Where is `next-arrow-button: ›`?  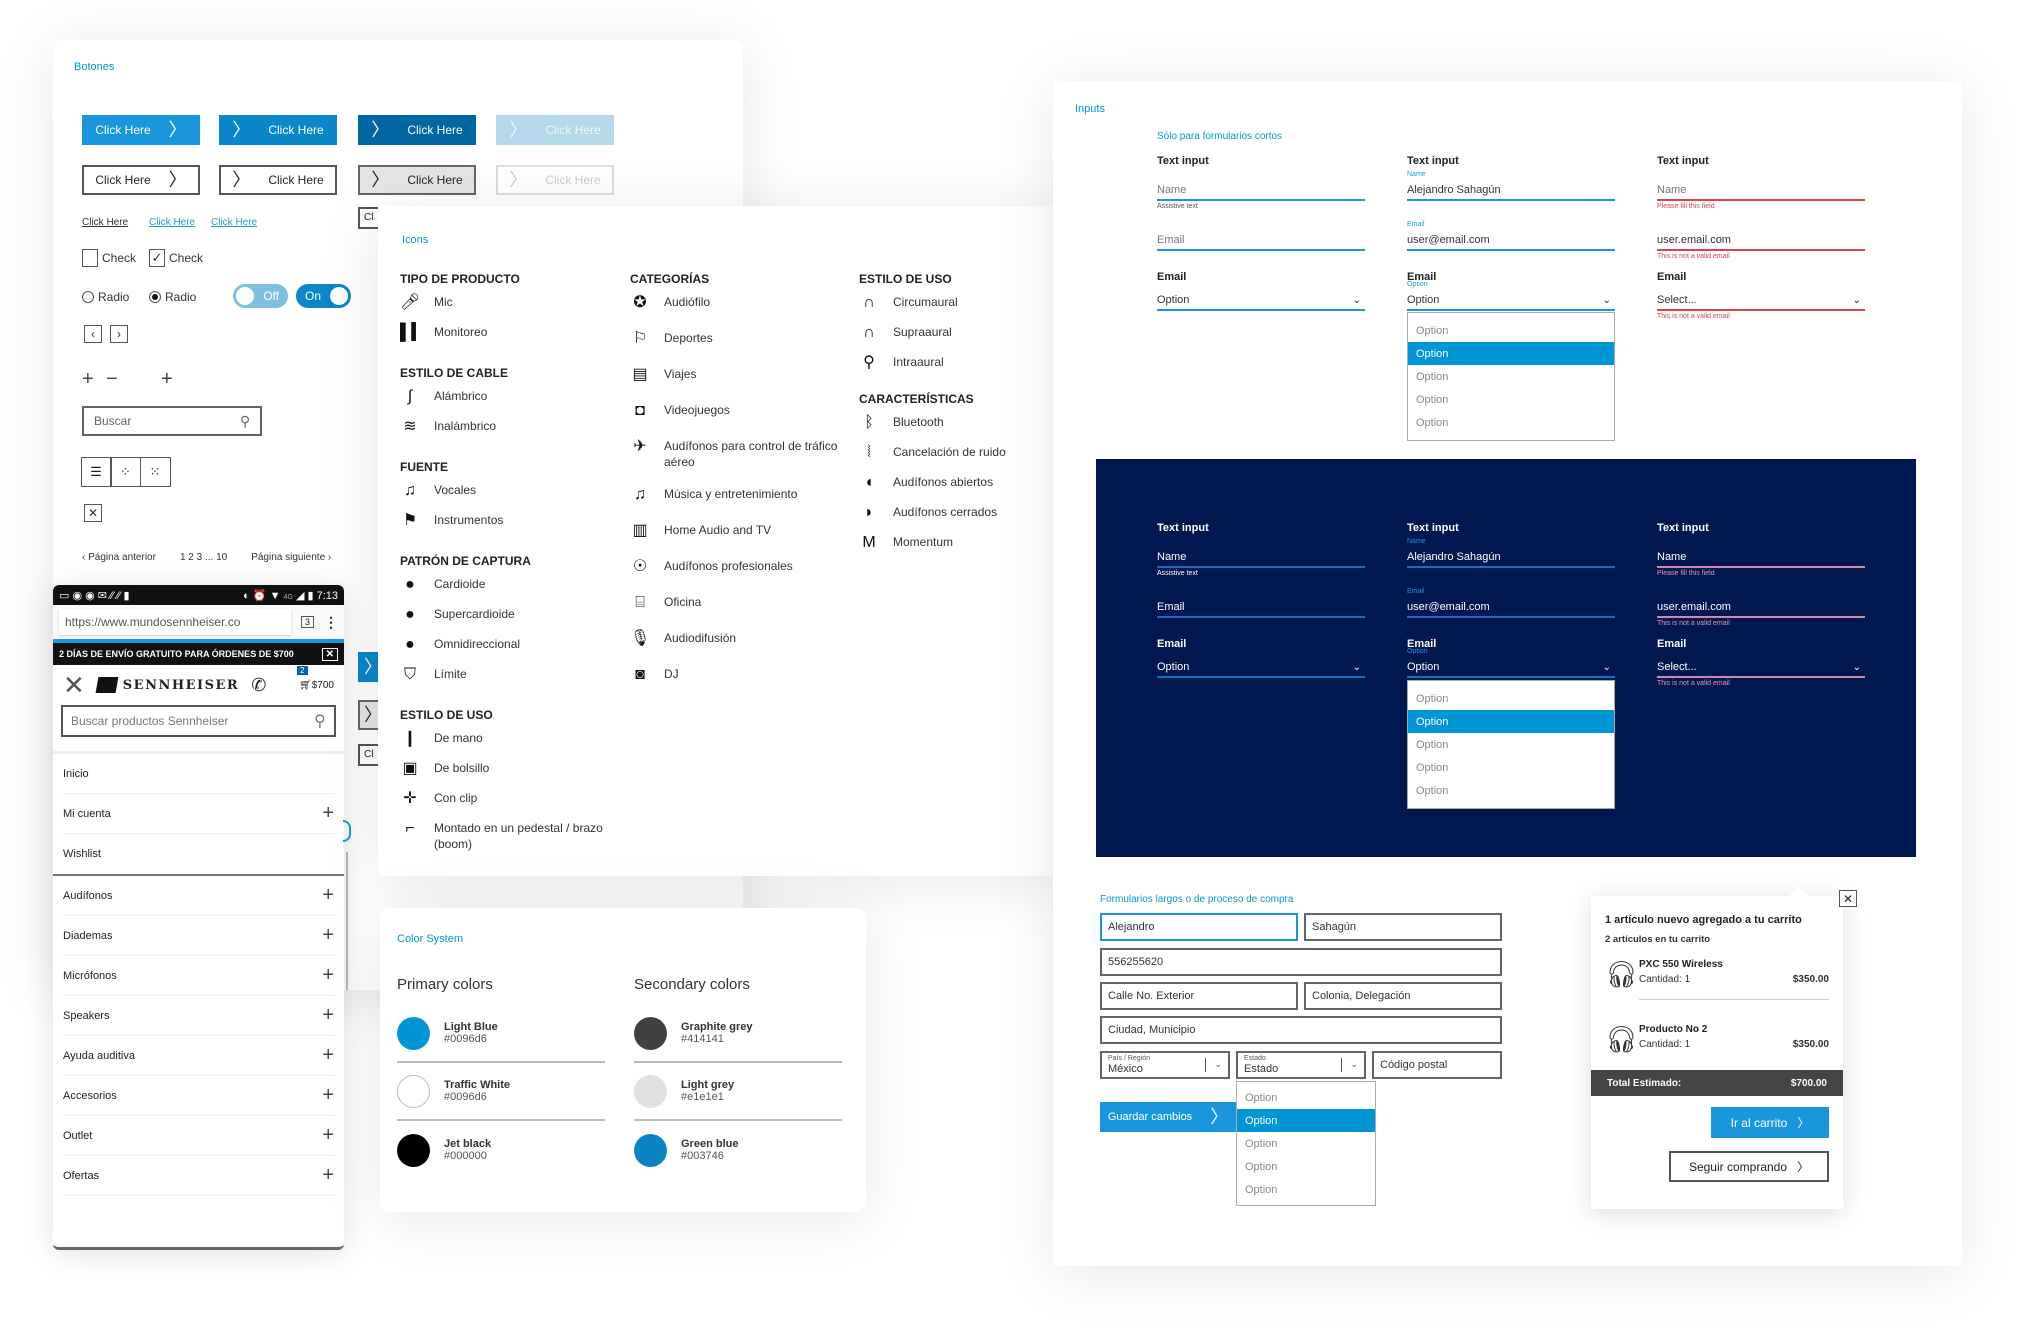
next-arrow-button: › is located at coordinates (119, 334).